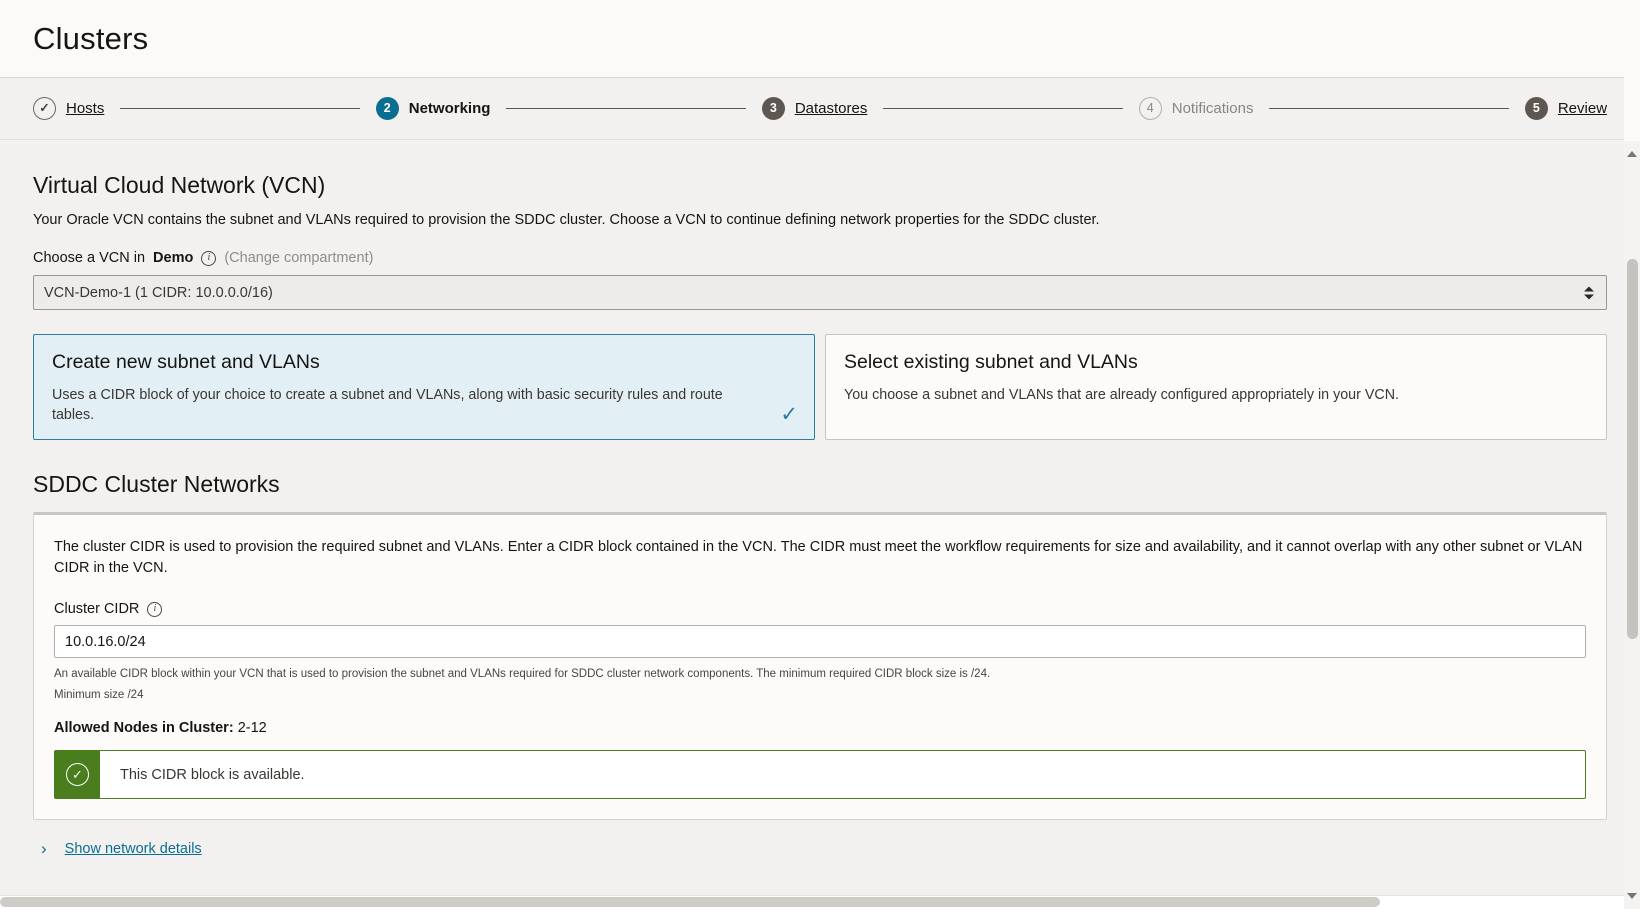 This screenshot has width=1640, height=909. Describe the element at coordinates (252, 728) in the screenshot. I see `allowed-nodes-value: 2-12` at that location.